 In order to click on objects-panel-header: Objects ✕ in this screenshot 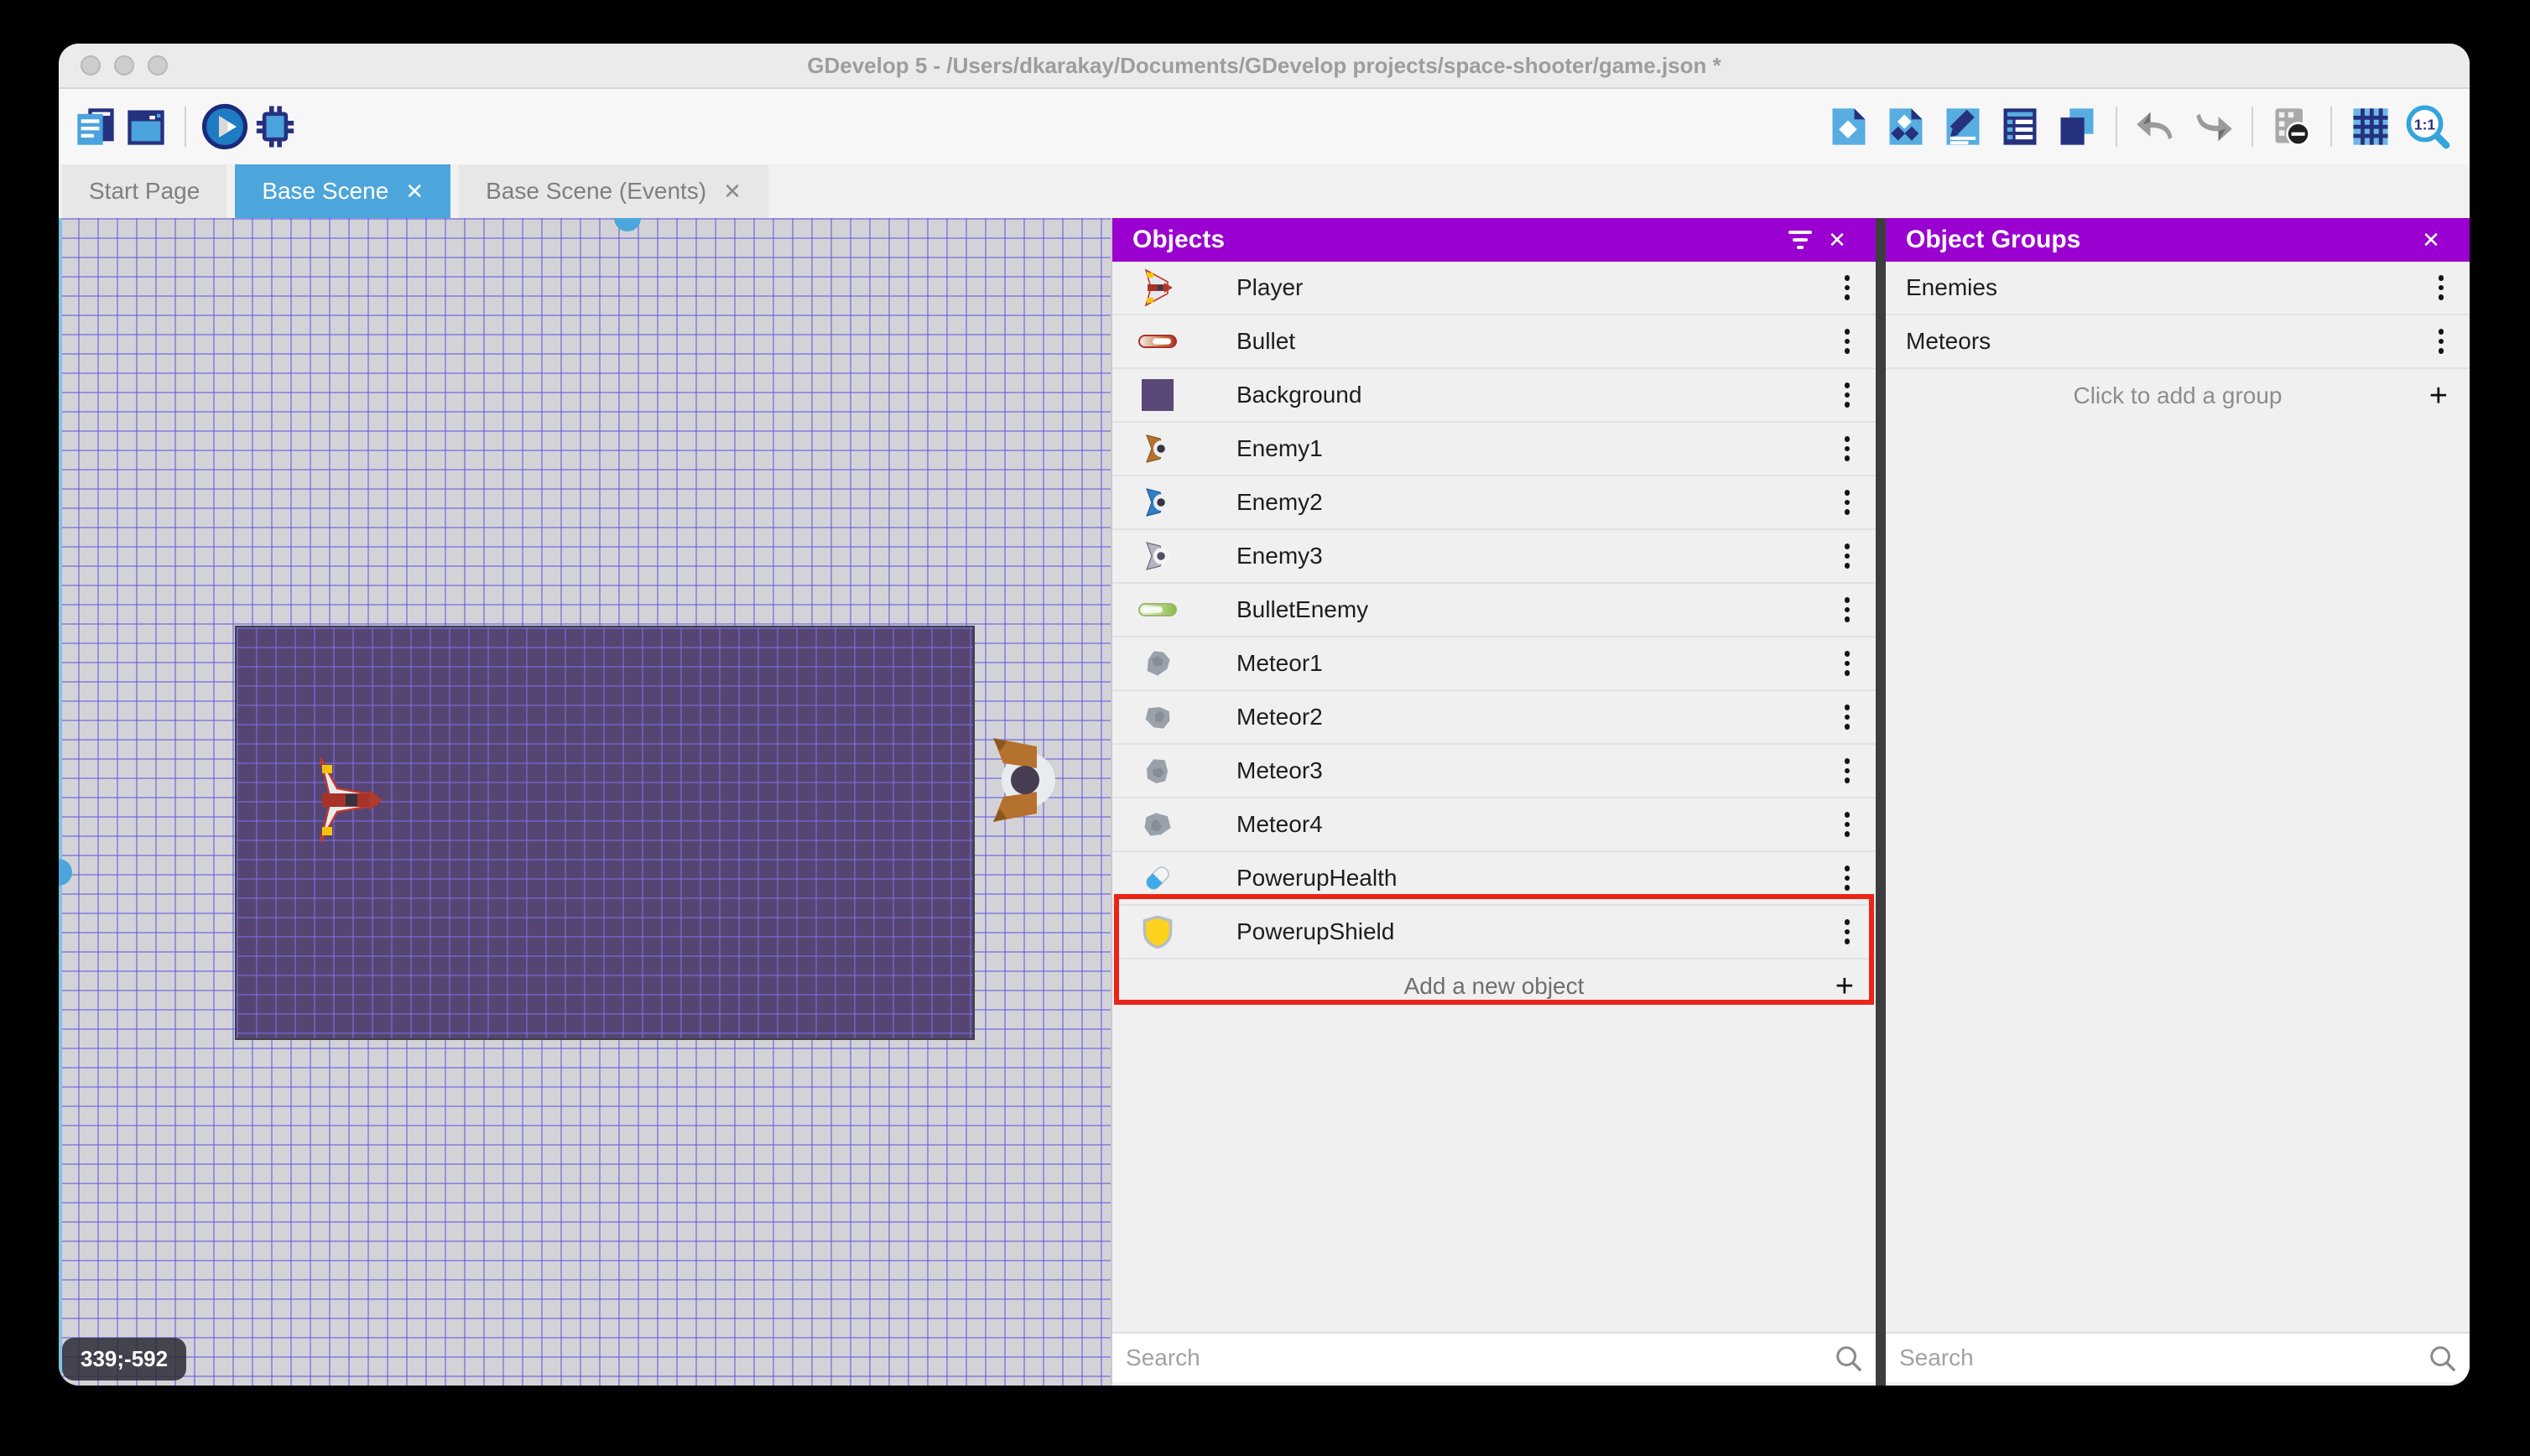, I will do `click(1494, 240)`.